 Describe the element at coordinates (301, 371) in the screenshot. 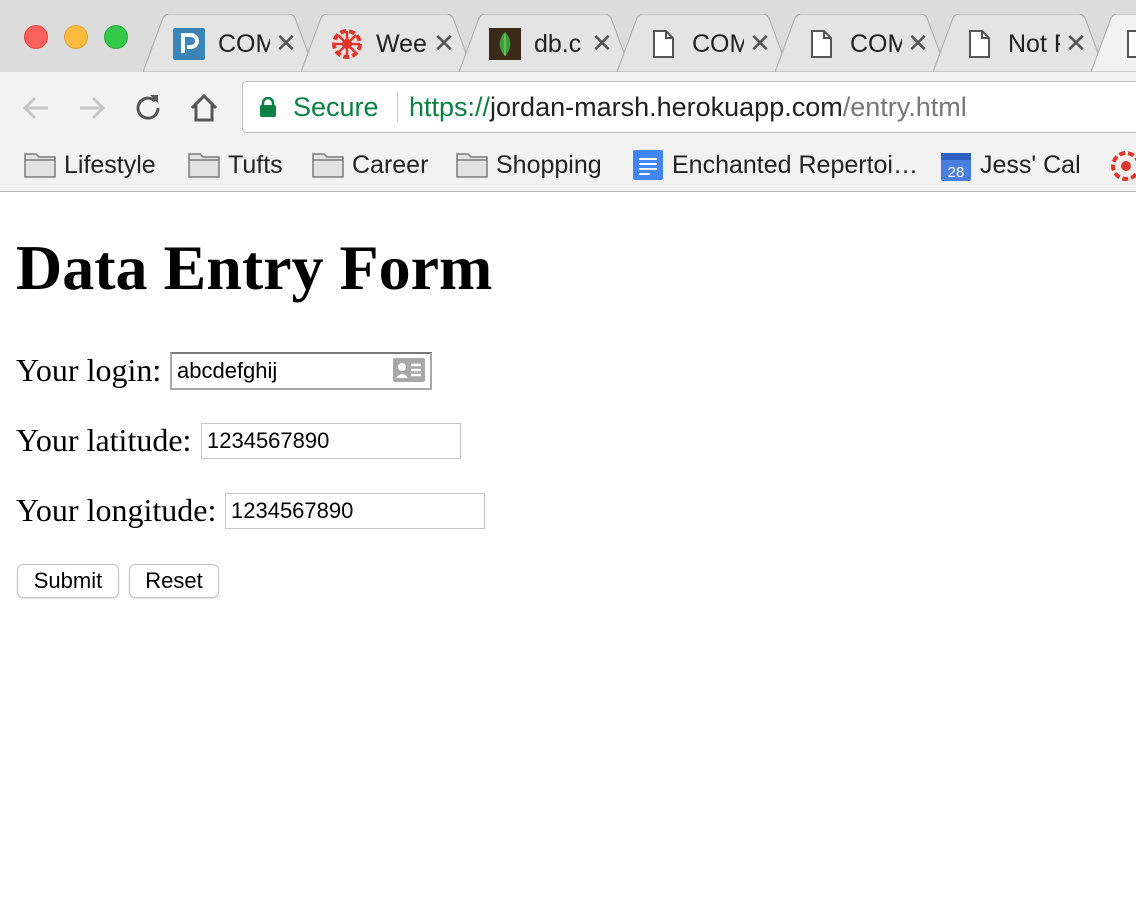

I see `login-input: abcdefghij` at that location.